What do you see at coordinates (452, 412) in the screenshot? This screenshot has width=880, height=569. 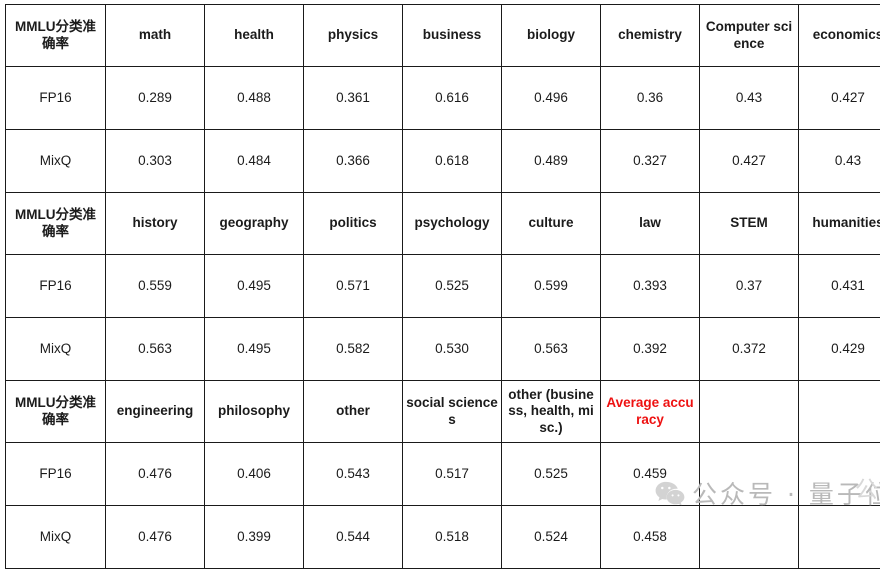 I see `column-header: social sciences` at bounding box center [452, 412].